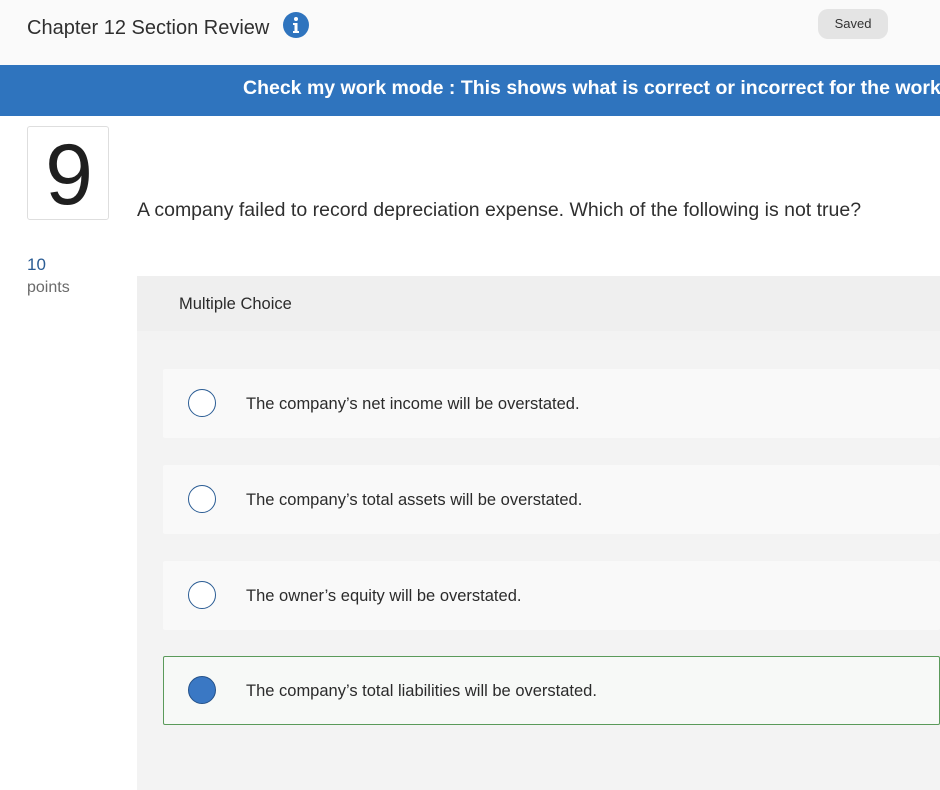  What do you see at coordinates (235, 304) in the screenshot?
I see `question-type-label: Multiple Choice` at bounding box center [235, 304].